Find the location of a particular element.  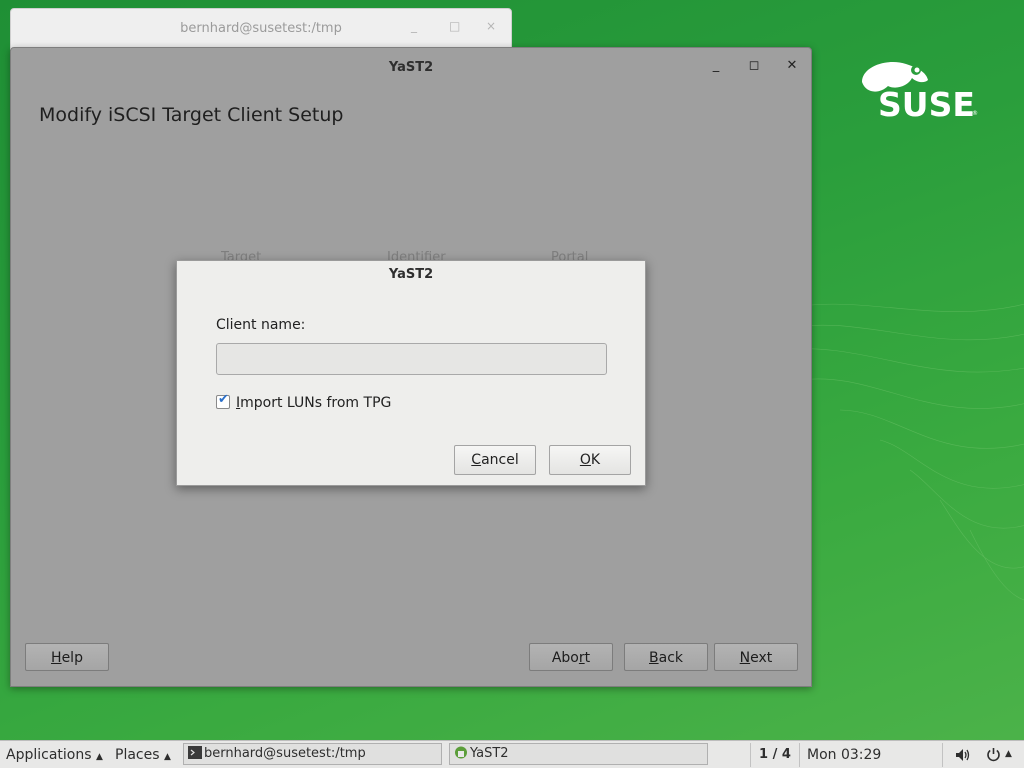

page-title: Modify iSCSI Target Client Setup is located at coordinates (191, 115).